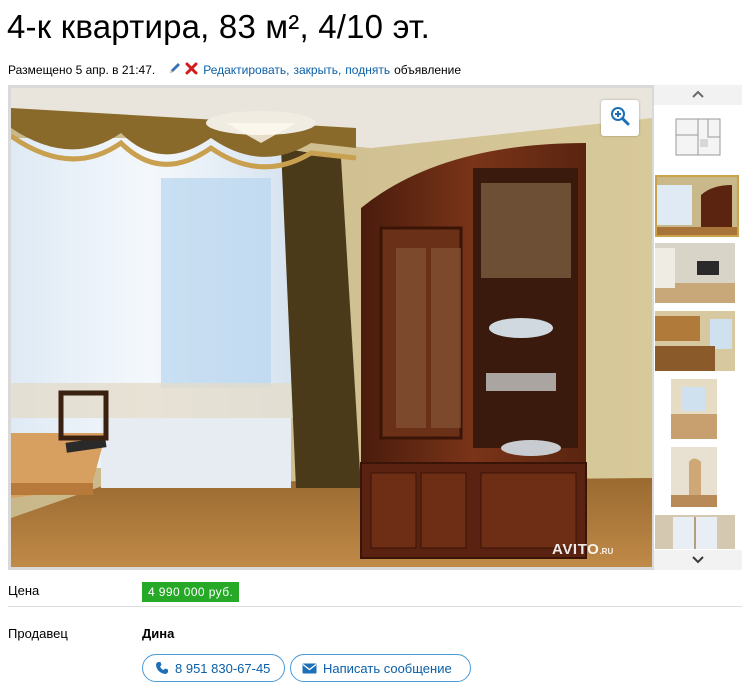  I want to click on listing-word: объявление, so click(428, 69).